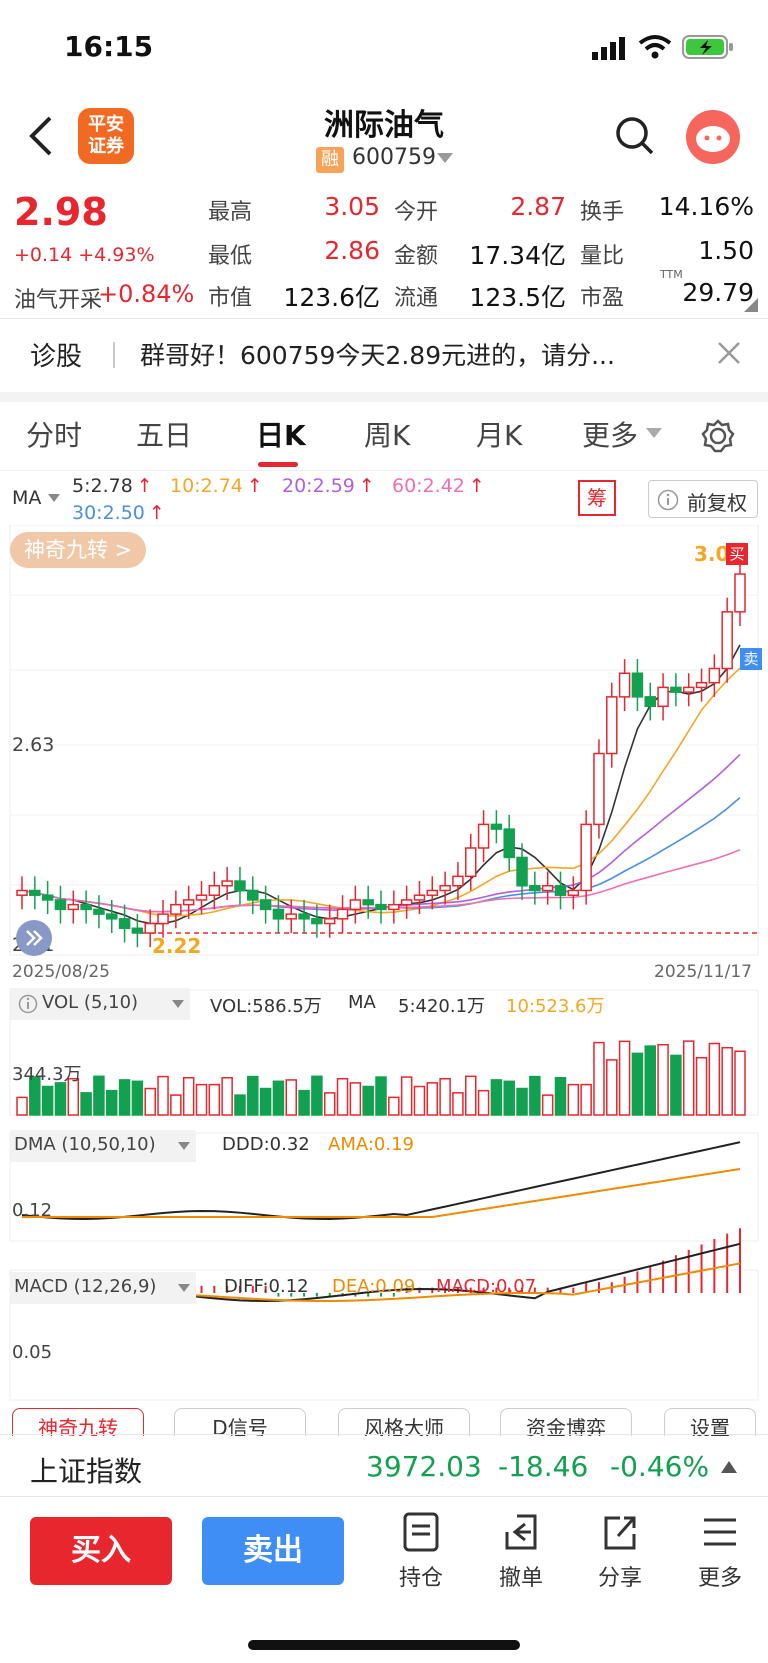 This screenshot has width=768, height=1663. I want to click on indicator-tab-d-signal: D信号, so click(240, 1422).